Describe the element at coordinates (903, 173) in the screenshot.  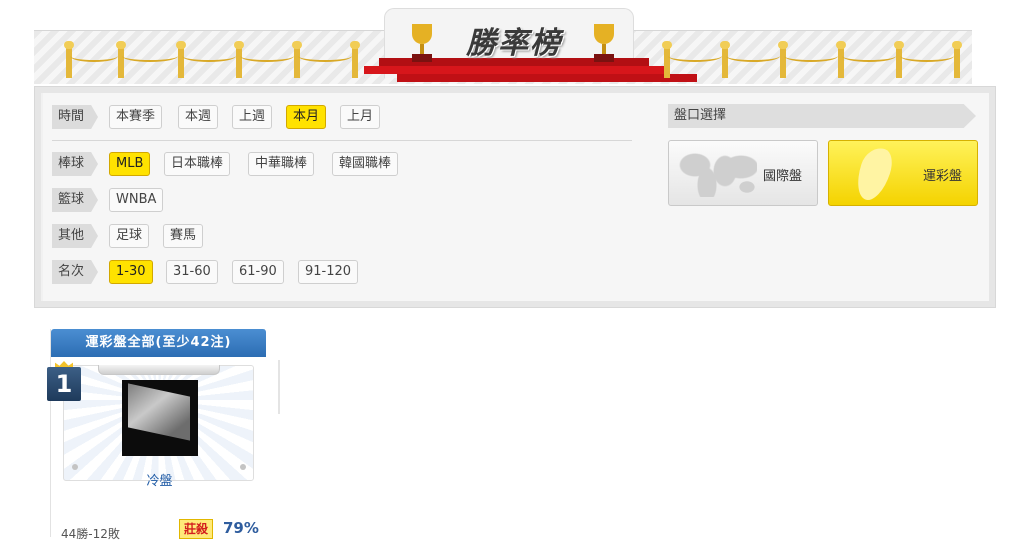
I see `sports-lottery-odds-button: 運彩盤` at that location.